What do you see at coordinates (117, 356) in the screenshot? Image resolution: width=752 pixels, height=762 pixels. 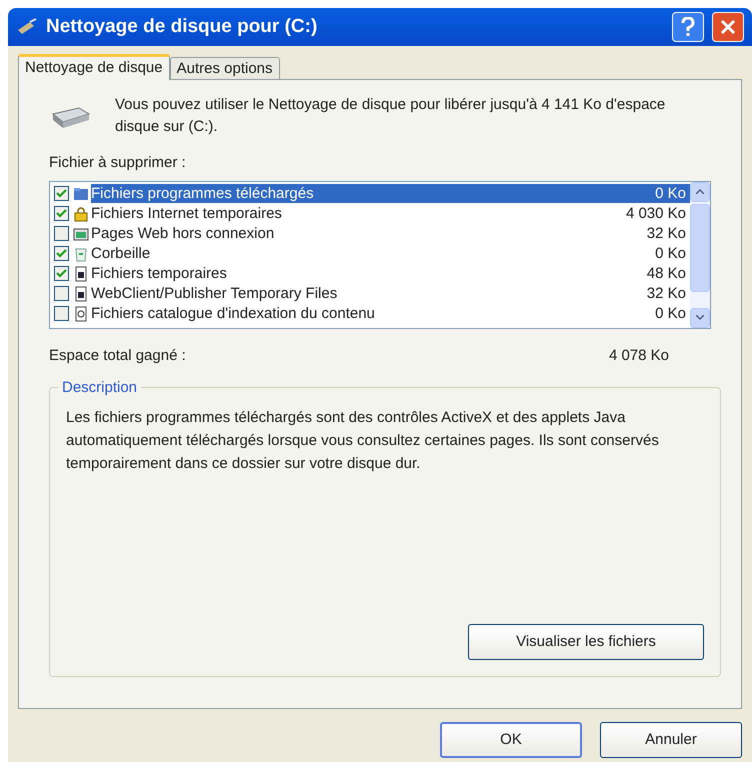 I see `total-label: Espace total gagné :` at bounding box center [117, 356].